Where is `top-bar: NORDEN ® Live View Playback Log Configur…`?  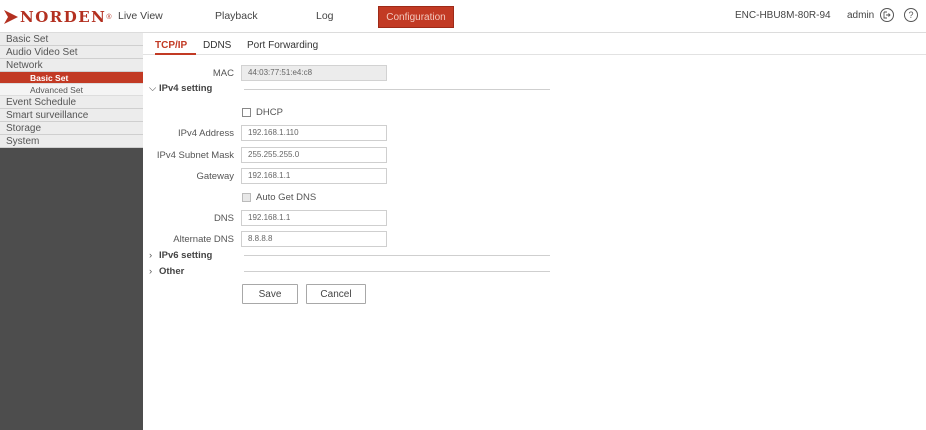 top-bar: NORDEN ® Live View Playback Log Configur… is located at coordinates (463, 16).